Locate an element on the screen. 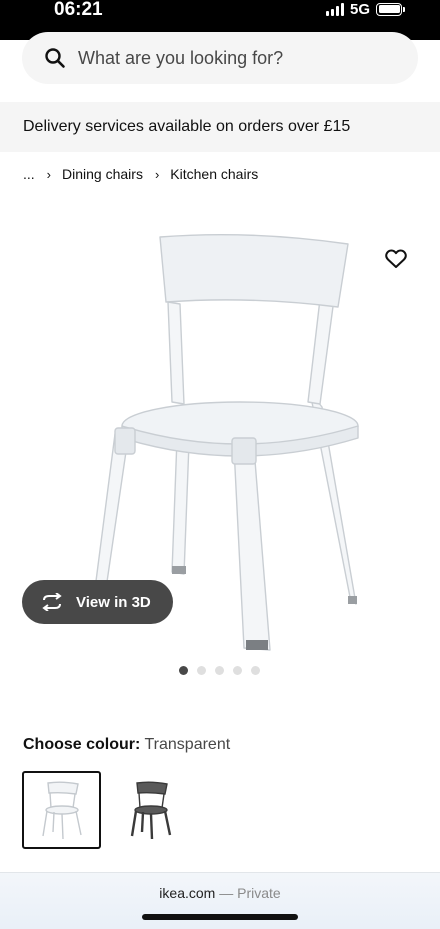  browser-url: ikea.com — Private is located at coordinates (220, 893).